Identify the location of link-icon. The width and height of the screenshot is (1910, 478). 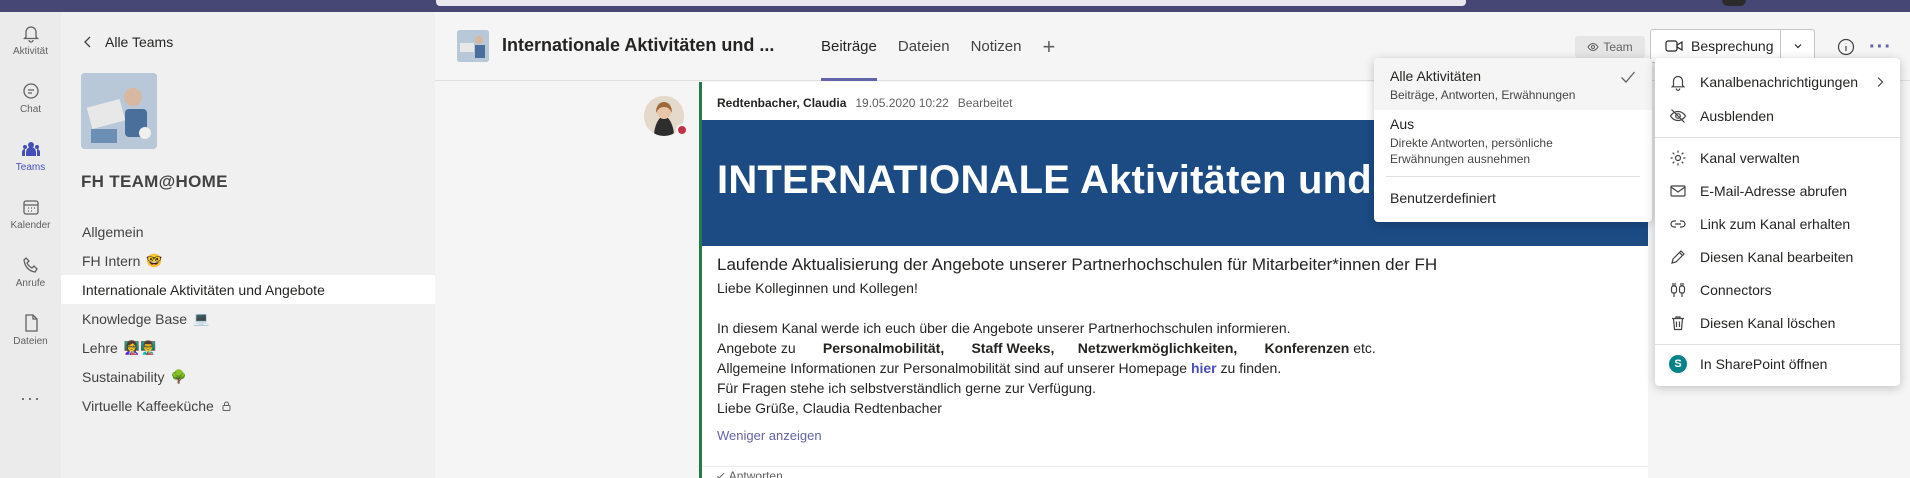
(1678, 224).